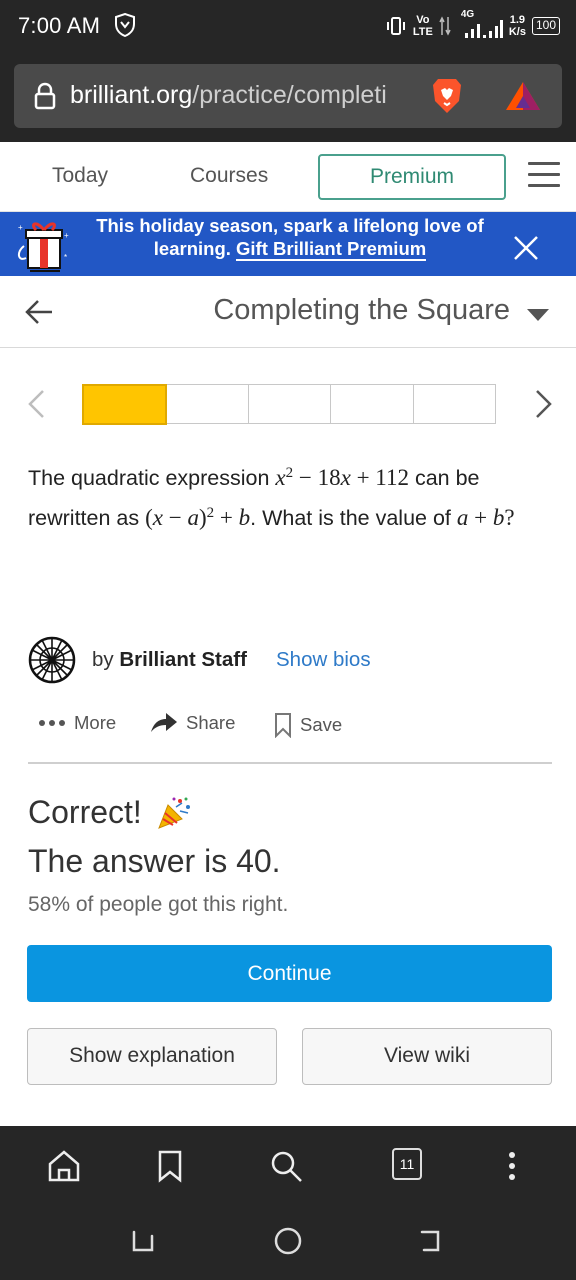 Image resolution: width=576 pixels, height=1280 pixels. Describe the element at coordinates (431, 1241) in the screenshot. I see `back-nav-icon` at that location.